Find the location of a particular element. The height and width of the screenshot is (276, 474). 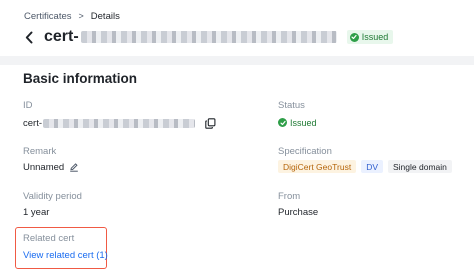

remark-value: Unnamed is located at coordinates (51, 167).